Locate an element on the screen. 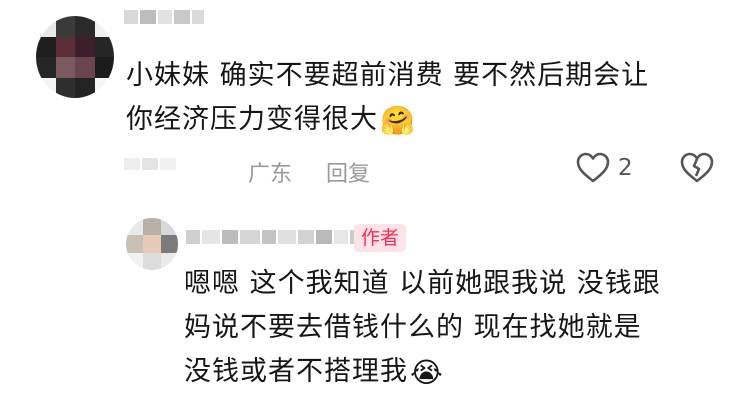 This screenshot has width=750, height=404. like-count: 2 is located at coordinates (625, 168).